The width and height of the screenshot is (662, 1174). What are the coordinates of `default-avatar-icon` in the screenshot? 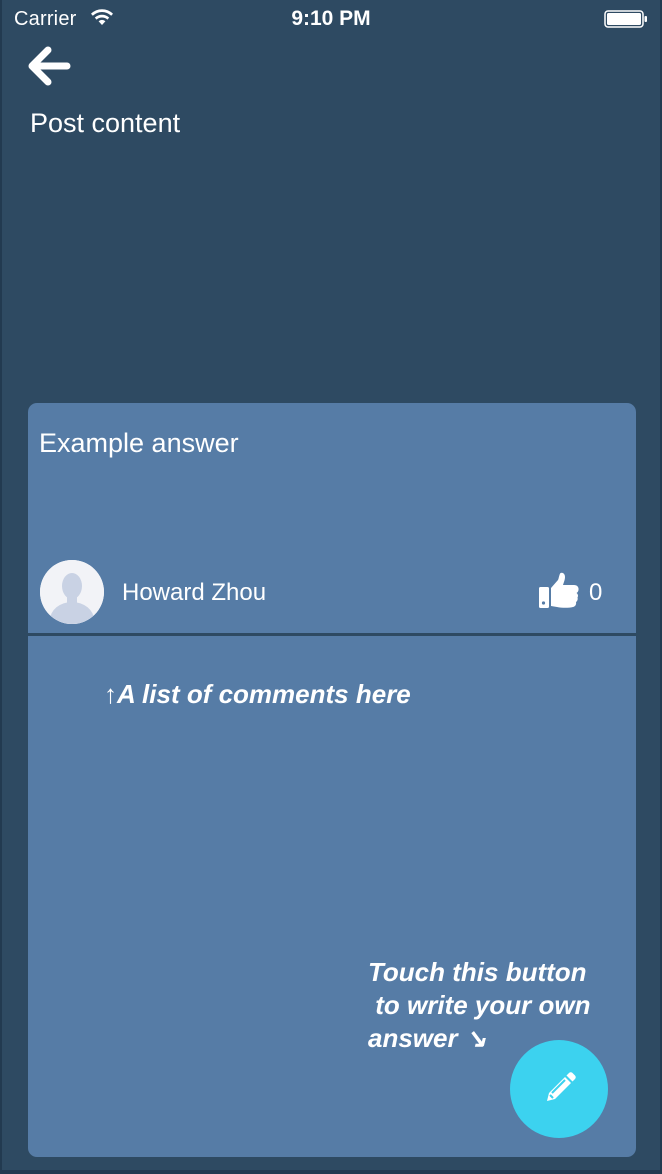 It's located at (72, 592).